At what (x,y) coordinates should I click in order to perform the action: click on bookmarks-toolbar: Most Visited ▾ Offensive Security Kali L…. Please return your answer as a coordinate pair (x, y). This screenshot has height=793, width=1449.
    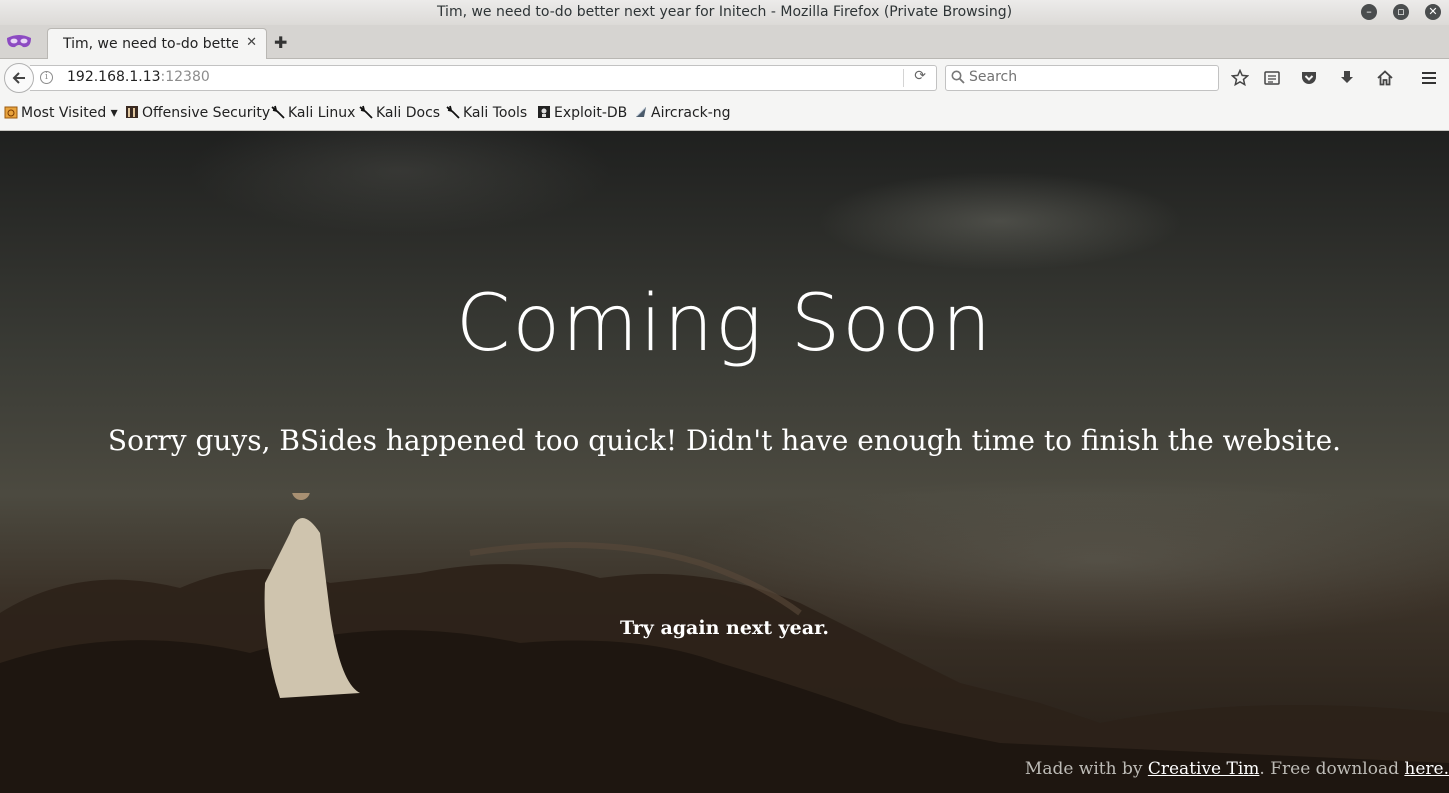
    Looking at the image, I should click on (724, 114).